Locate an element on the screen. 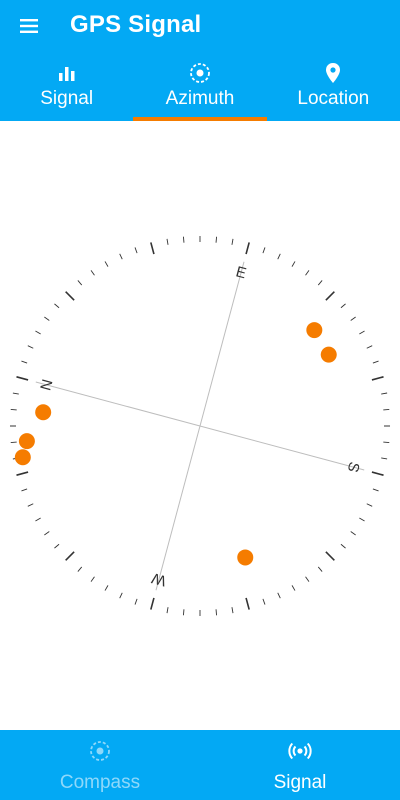  hamburger-menu-icon is located at coordinates (29, 26).